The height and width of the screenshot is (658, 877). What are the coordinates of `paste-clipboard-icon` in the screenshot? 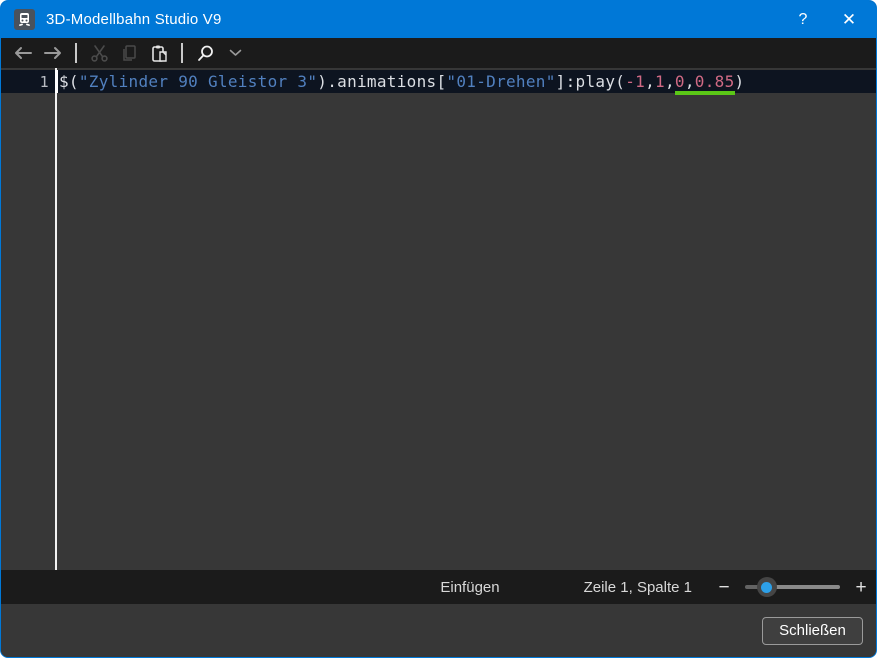 It's located at (159, 53).